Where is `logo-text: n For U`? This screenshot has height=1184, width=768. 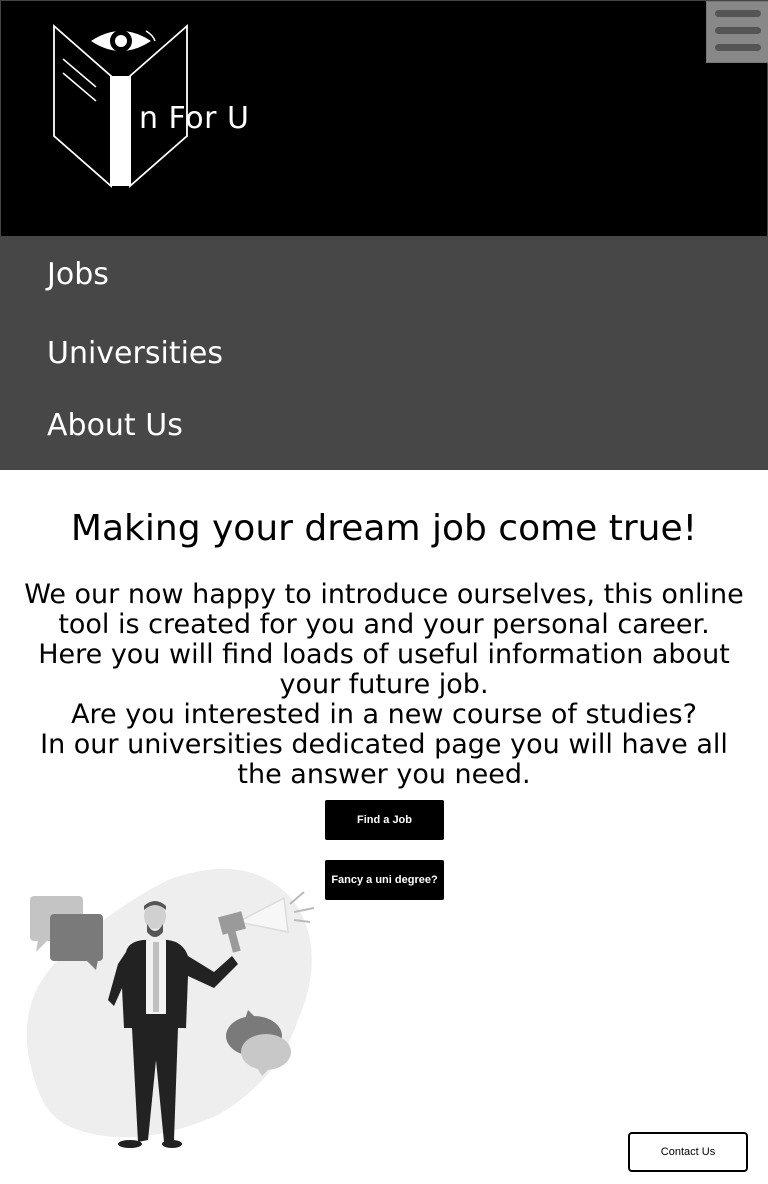
logo-text: n For U is located at coordinates (194, 118).